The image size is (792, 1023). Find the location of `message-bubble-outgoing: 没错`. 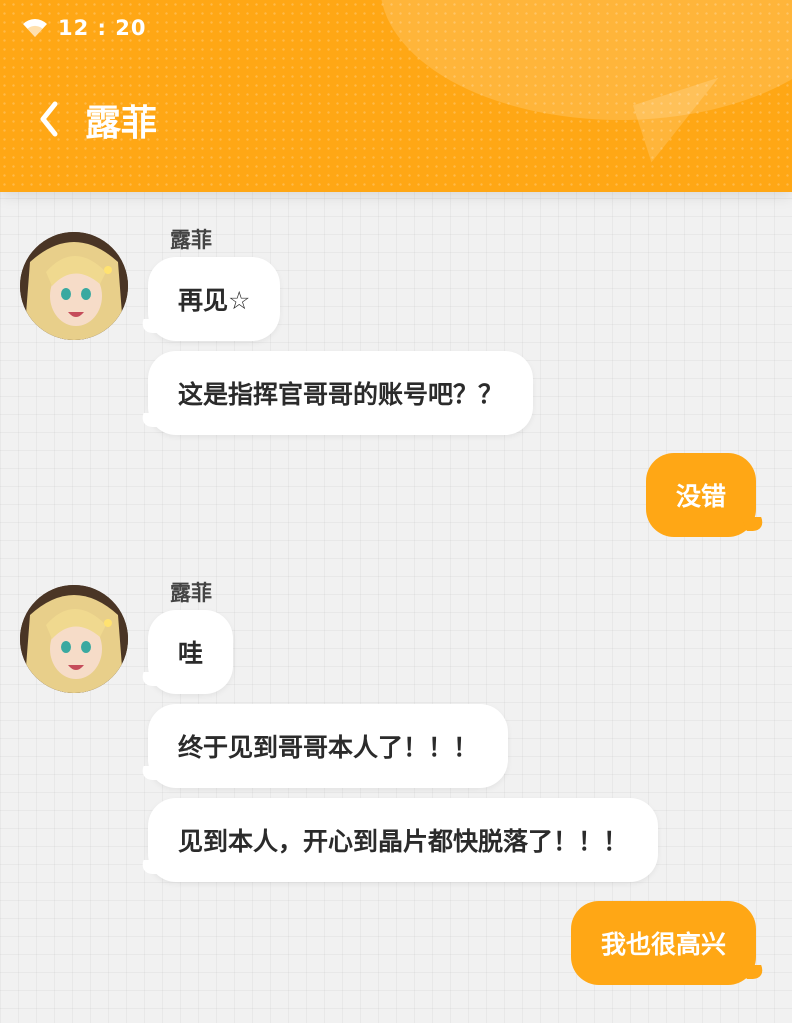

message-bubble-outgoing: 没错 is located at coordinates (700, 495).